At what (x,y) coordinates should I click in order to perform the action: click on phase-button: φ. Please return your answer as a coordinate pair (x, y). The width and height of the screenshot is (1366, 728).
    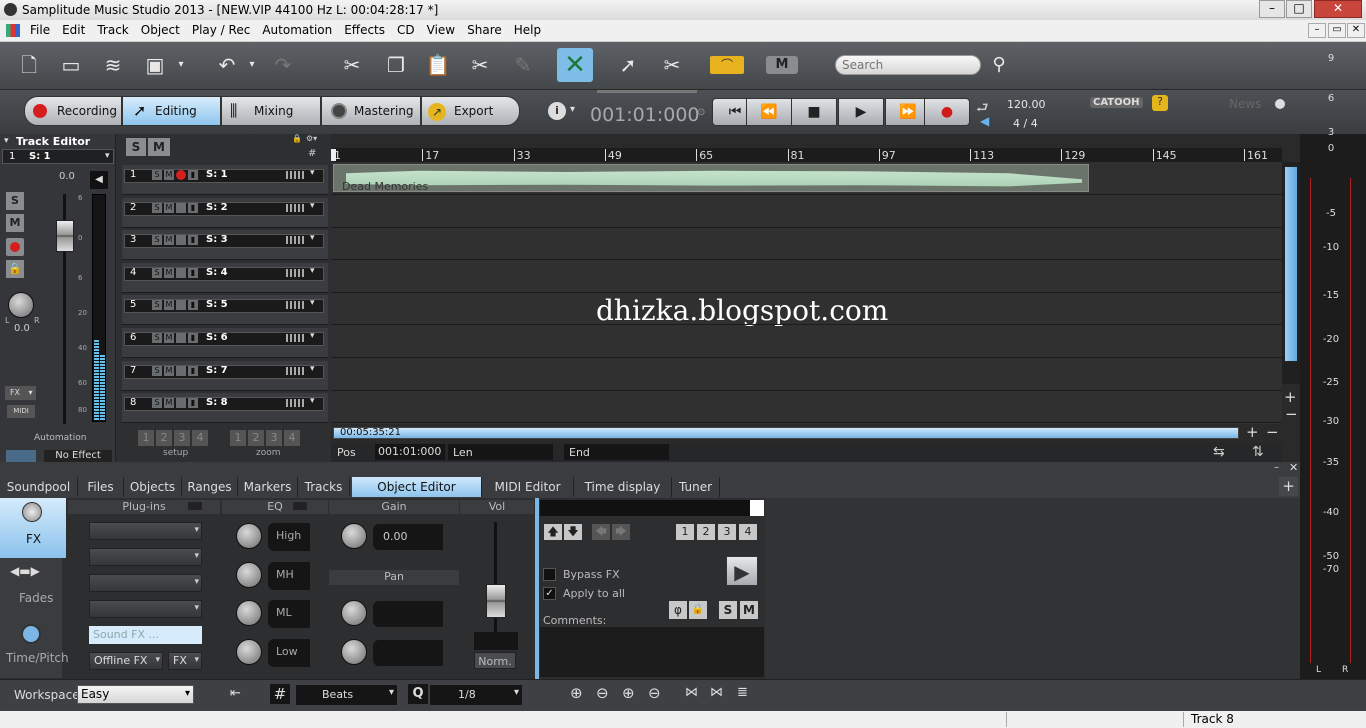
    Looking at the image, I should click on (678, 610).